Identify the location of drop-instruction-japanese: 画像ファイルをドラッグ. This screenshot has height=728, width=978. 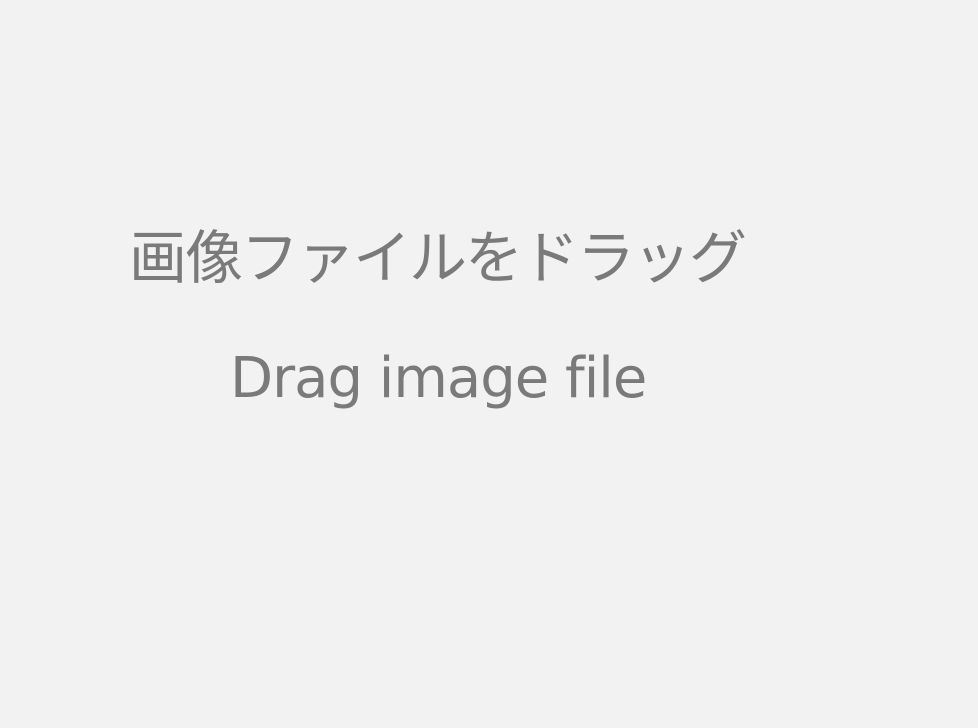
(438, 258).